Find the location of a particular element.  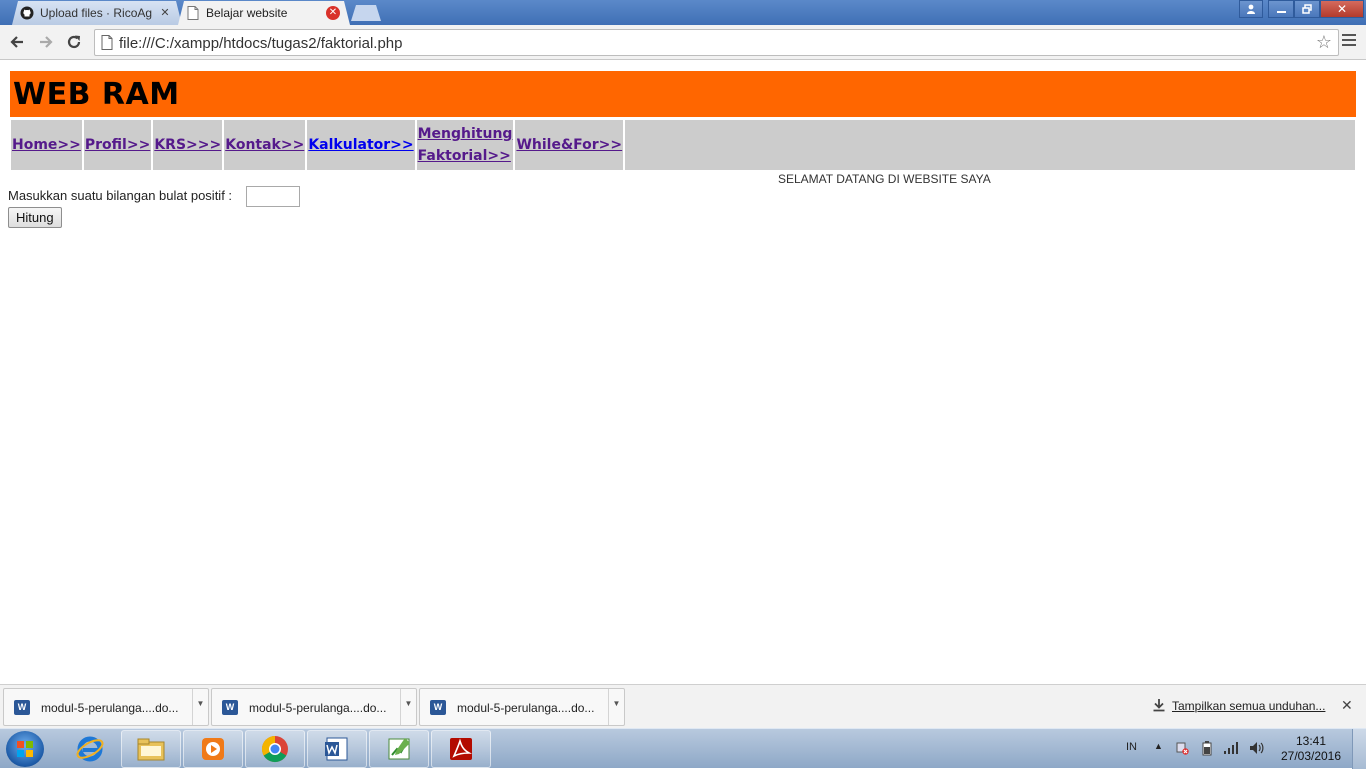

hitung-button: Hitung is located at coordinates (35, 217).